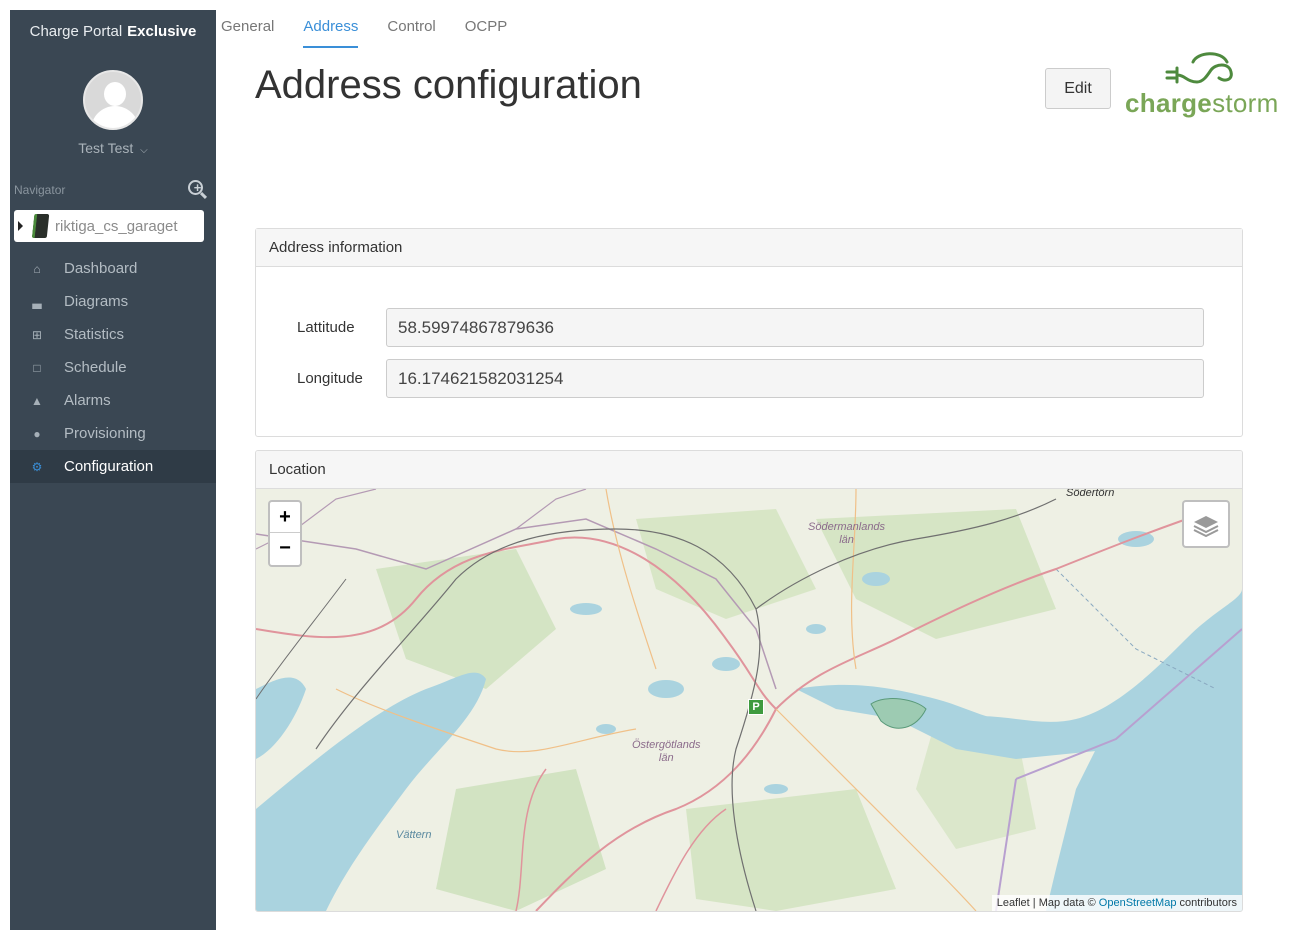 The height and width of the screenshot is (930, 1310). Describe the element at coordinates (1046, 903) in the screenshot. I see `attribution-prefix: Leaflet | Map data ©` at that location.